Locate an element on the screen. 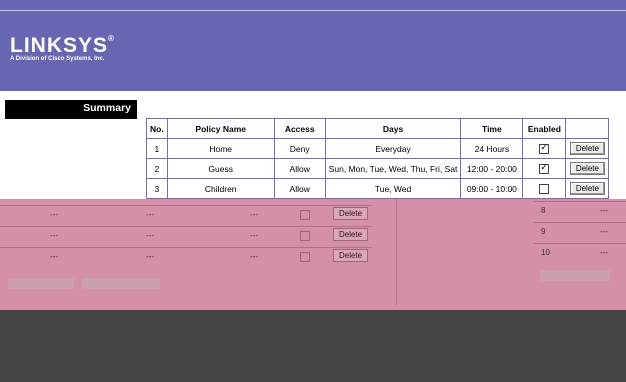 The width and height of the screenshot is (626, 382). row-number: 8 is located at coordinates (543, 210).